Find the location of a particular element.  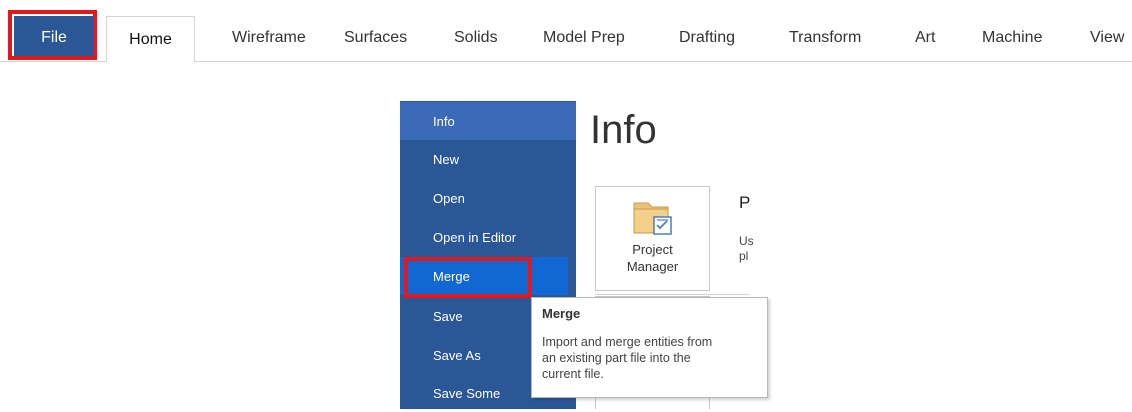

project-manager-button: Project Manager is located at coordinates (652, 238).